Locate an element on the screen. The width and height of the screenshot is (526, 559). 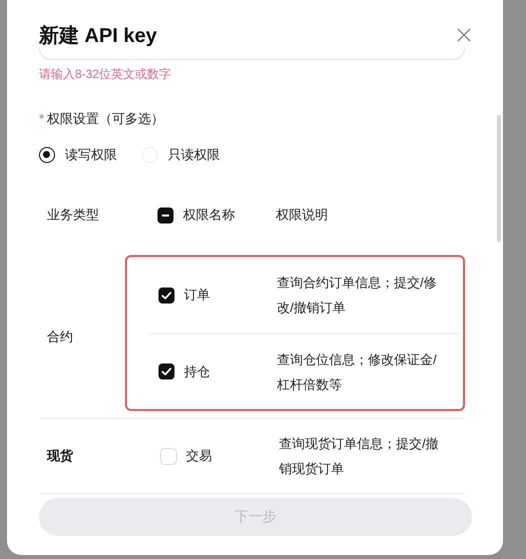
close-icon is located at coordinates (464, 35).